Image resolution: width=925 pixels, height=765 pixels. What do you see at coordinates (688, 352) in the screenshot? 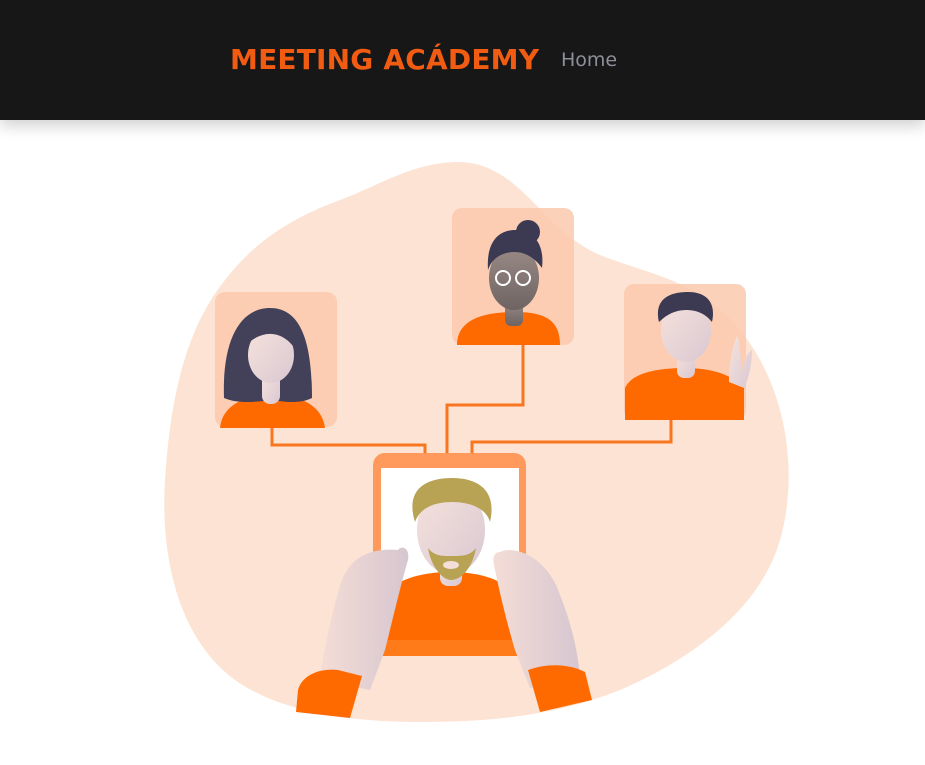
I see `participant-card-man-waving` at bounding box center [688, 352].